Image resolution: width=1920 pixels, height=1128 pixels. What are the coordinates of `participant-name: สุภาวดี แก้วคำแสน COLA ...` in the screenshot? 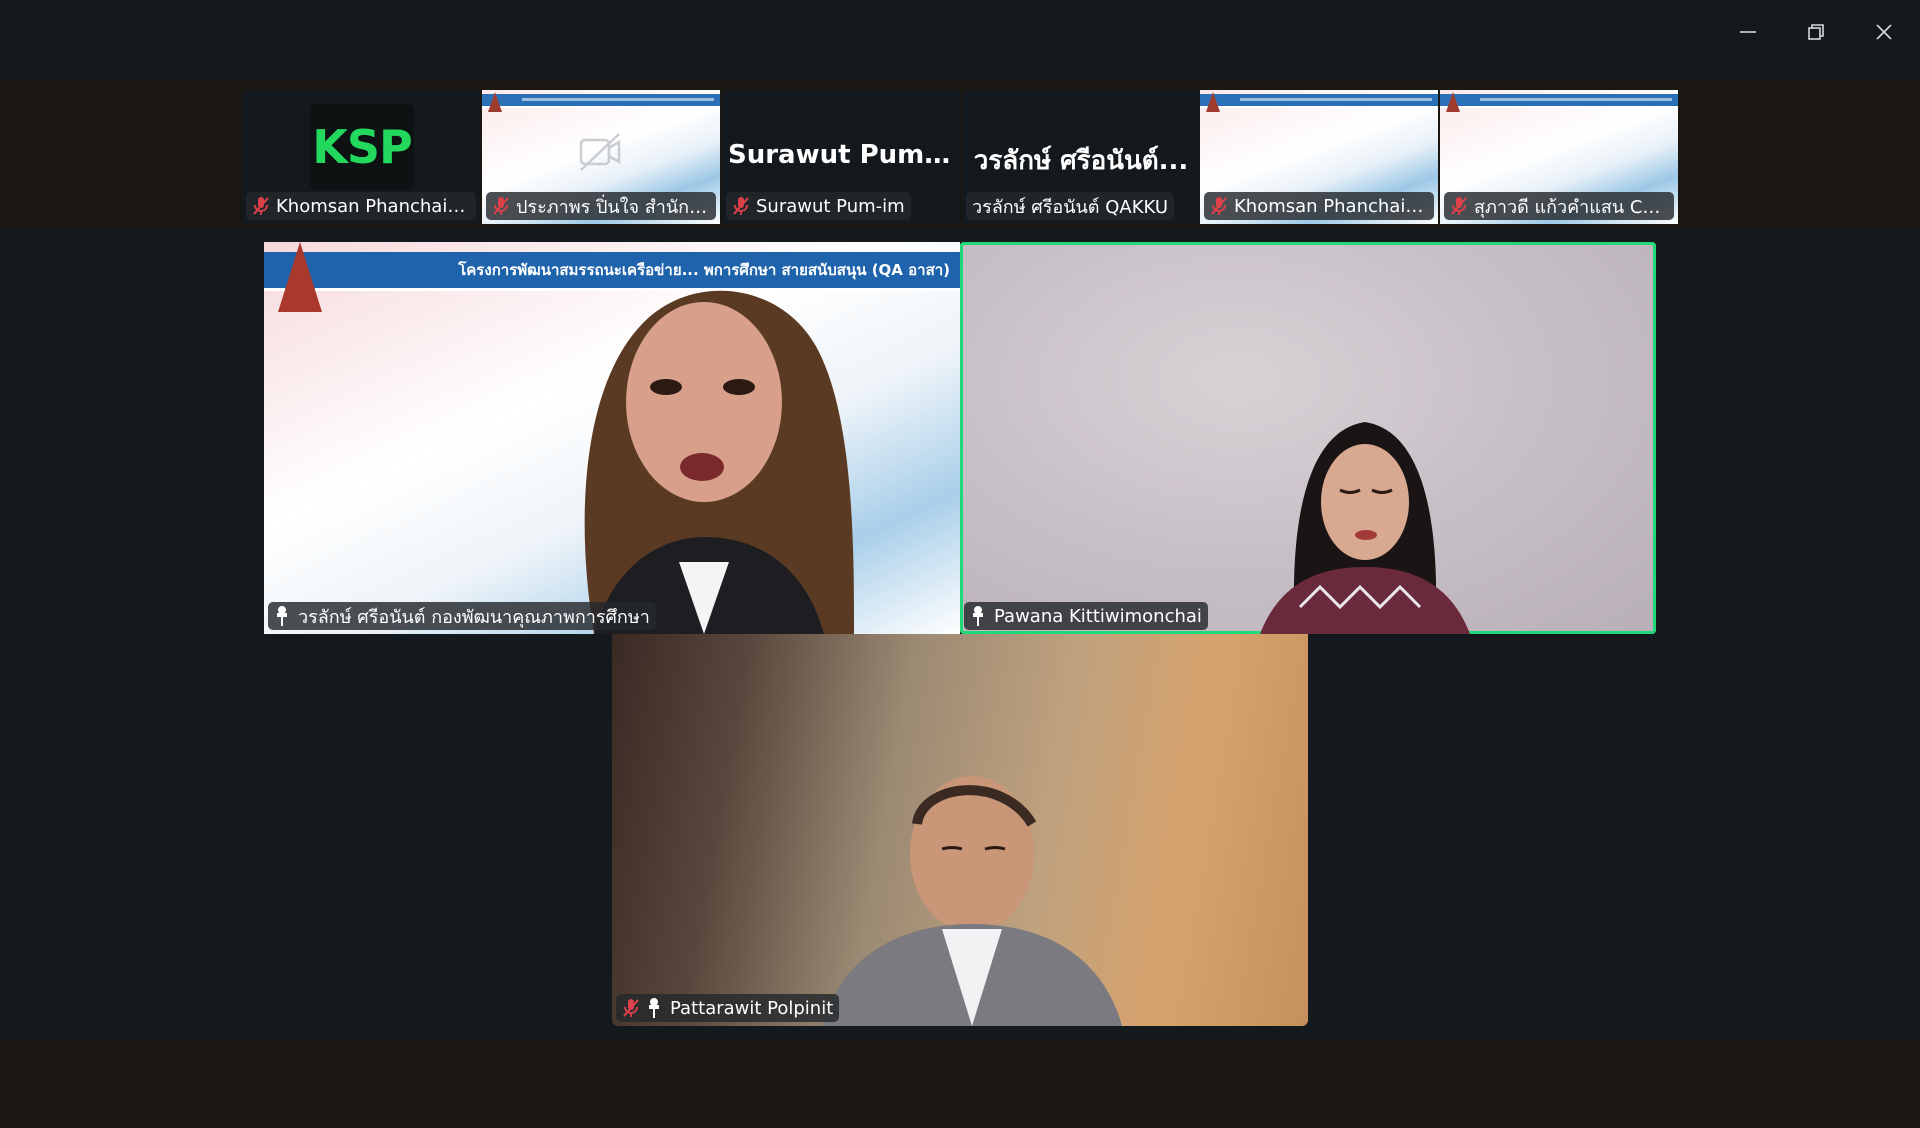 It's located at (1571, 207).